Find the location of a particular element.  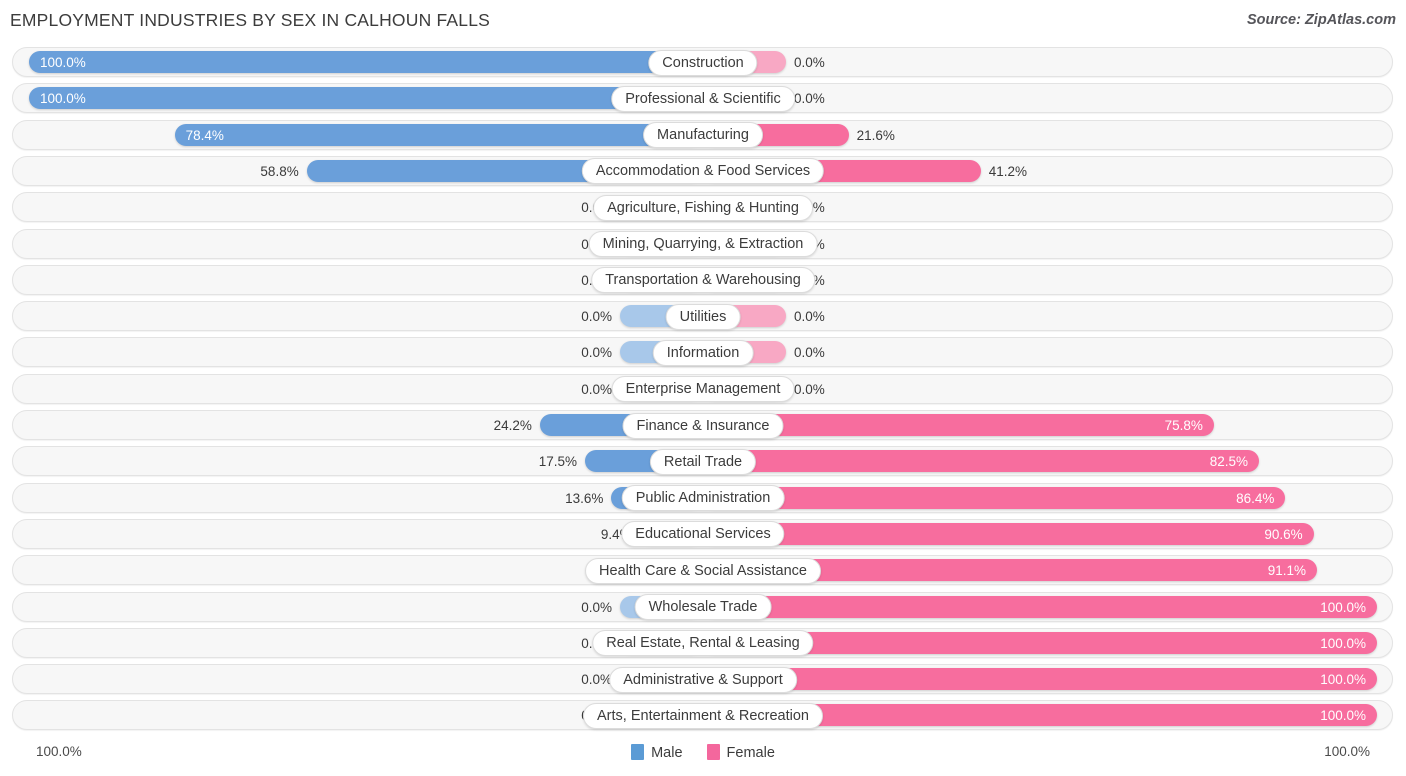

category-label: Educational Services is located at coordinates (703, 534).